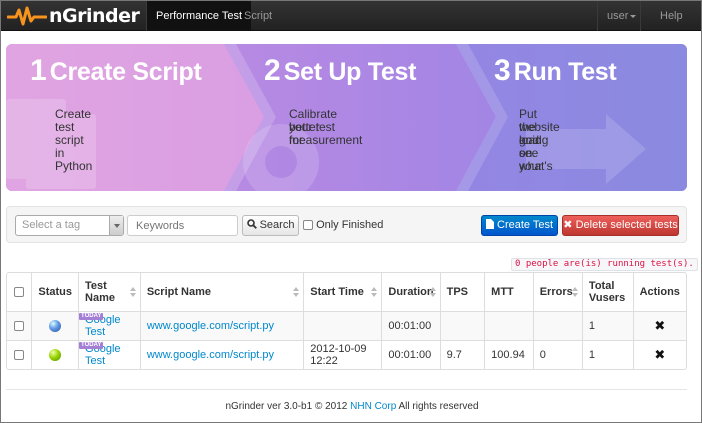  I want to click on step-2-number: 2, so click(272, 70).